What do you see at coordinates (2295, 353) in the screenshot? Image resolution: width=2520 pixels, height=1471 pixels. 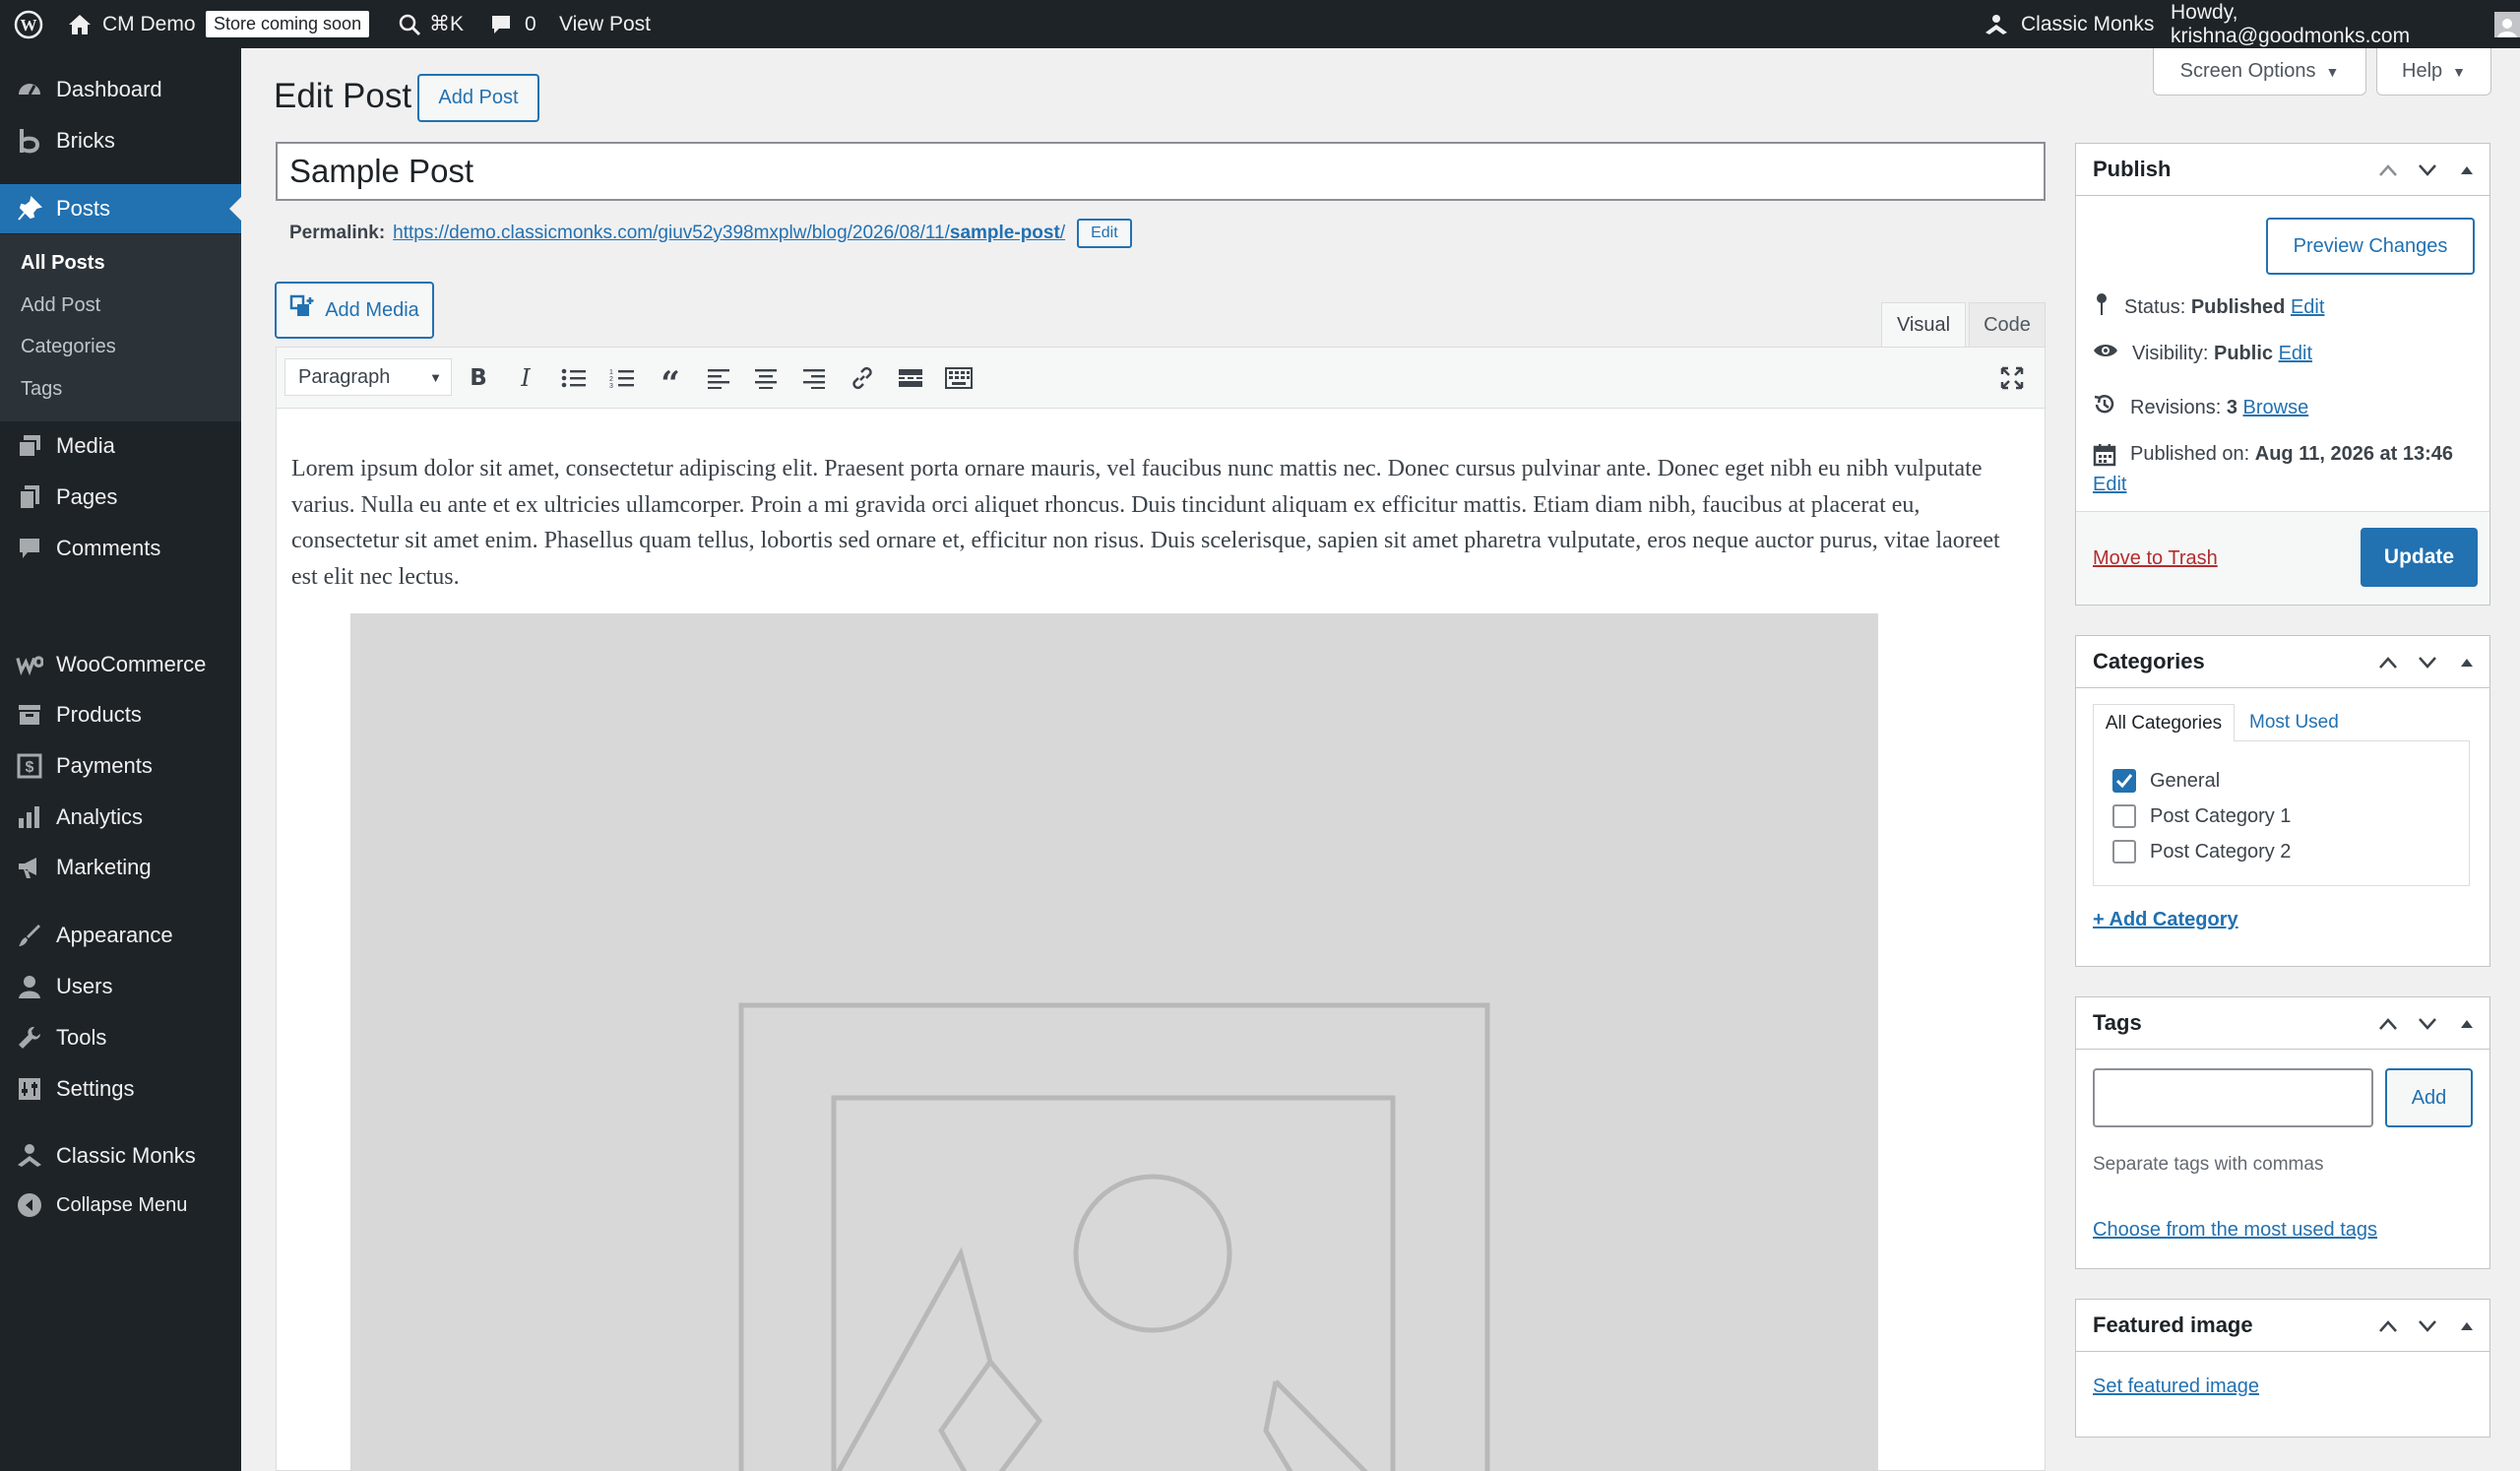 I see `visibility-edit-link: Edit` at bounding box center [2295, 353].